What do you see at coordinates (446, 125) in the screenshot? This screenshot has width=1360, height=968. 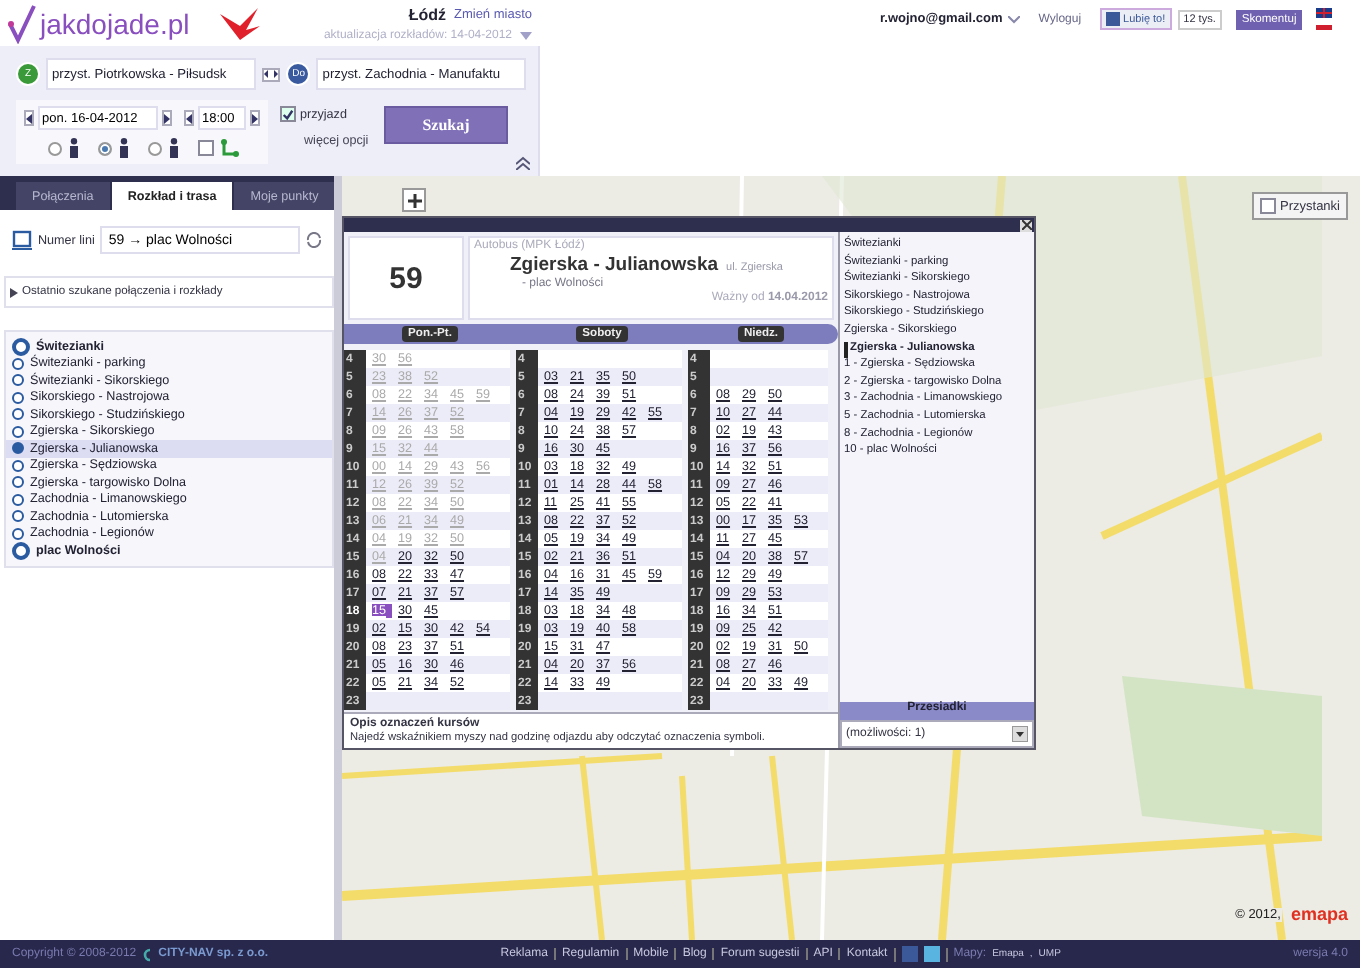 I see `search-button: Szukaj` at bounding box center [446, 125].